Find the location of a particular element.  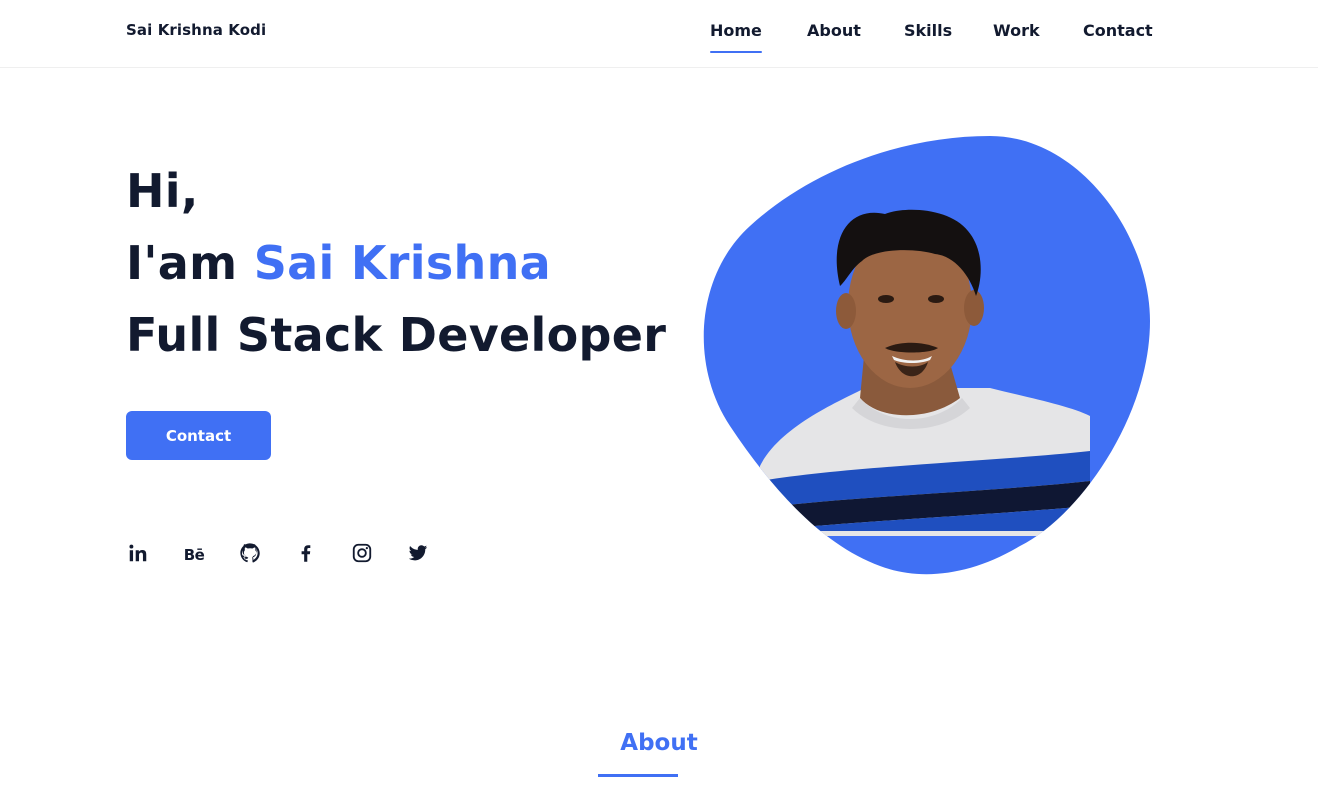

hero-intro-prefix: I'am is located at coordinates (190, 263).